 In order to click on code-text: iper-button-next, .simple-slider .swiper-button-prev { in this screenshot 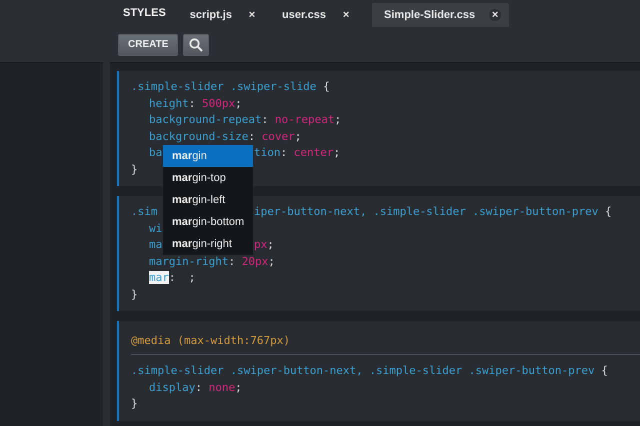, I will do `click(433, 212)`.